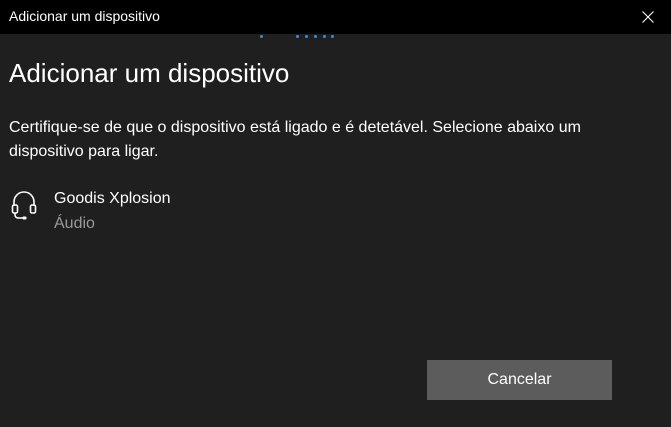  Describe the element at coordinates (519, 380) in the screenshot. I see `cancel-button: Cancelar` at that location.